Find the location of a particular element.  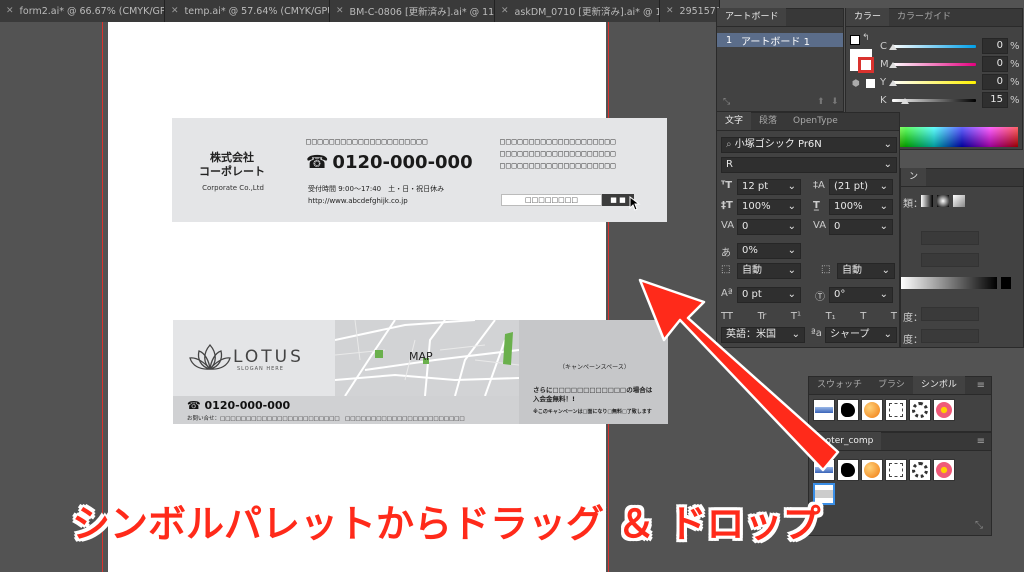

annotation-arrow is located at coordinates (739, 375).